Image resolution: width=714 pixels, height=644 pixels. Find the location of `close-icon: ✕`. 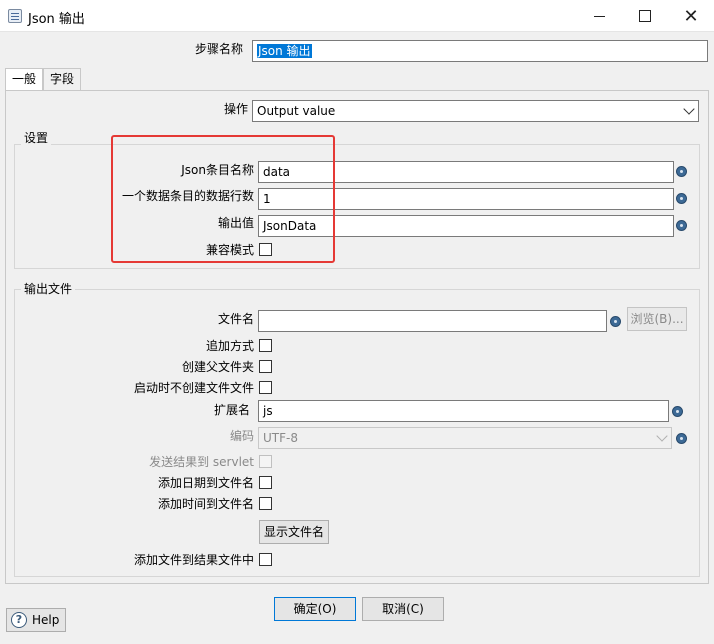

close-icon: ✕ is located at coordinates (691, 16).